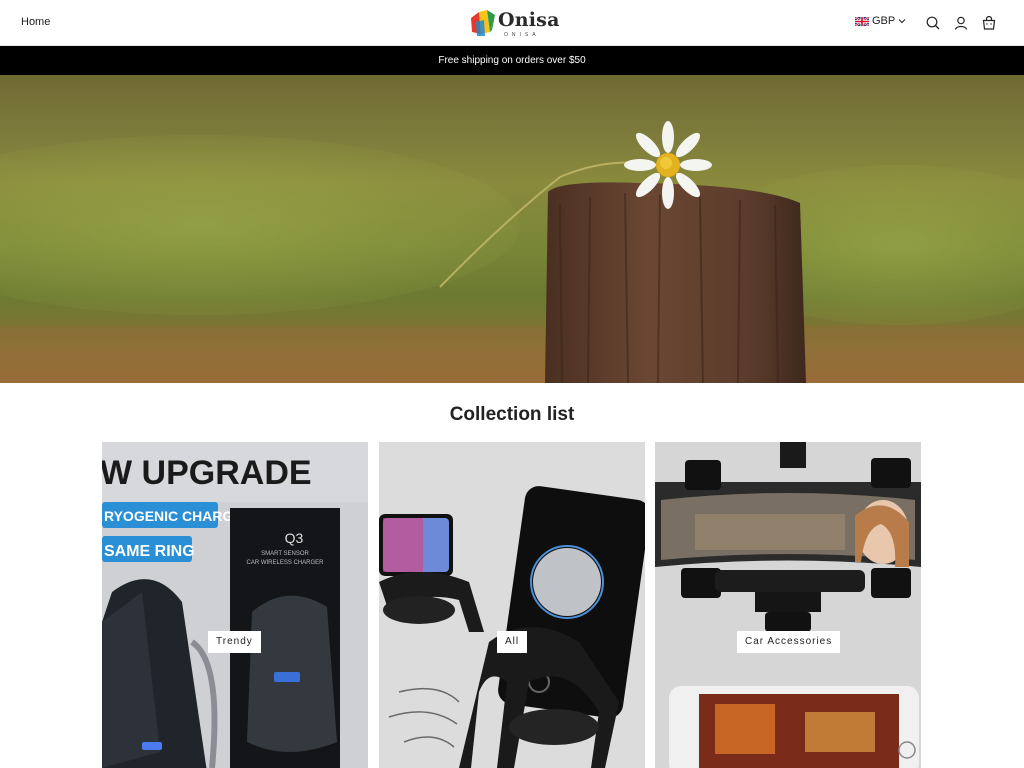  Describe the element at coordinates (285, 554) in the screenshot. I see `box-line1-text: SMART SENSOR` at that location.